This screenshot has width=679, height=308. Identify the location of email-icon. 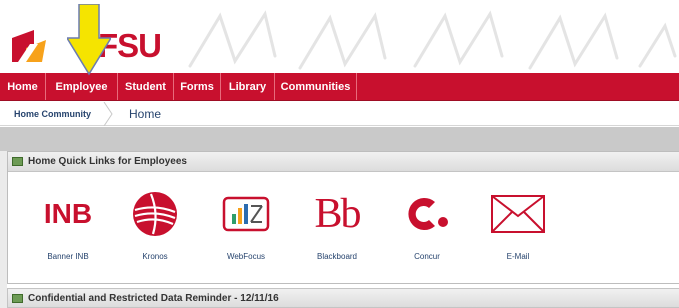
(518, 214).